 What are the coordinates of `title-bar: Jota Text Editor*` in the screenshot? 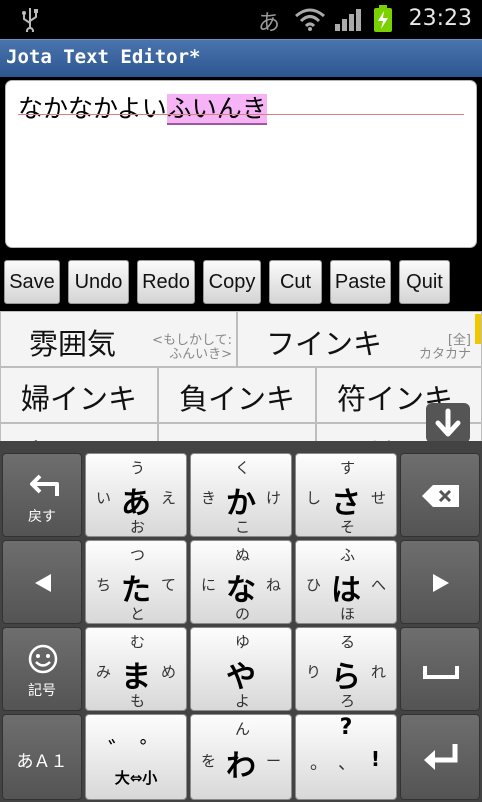 It's located at (241, 58).